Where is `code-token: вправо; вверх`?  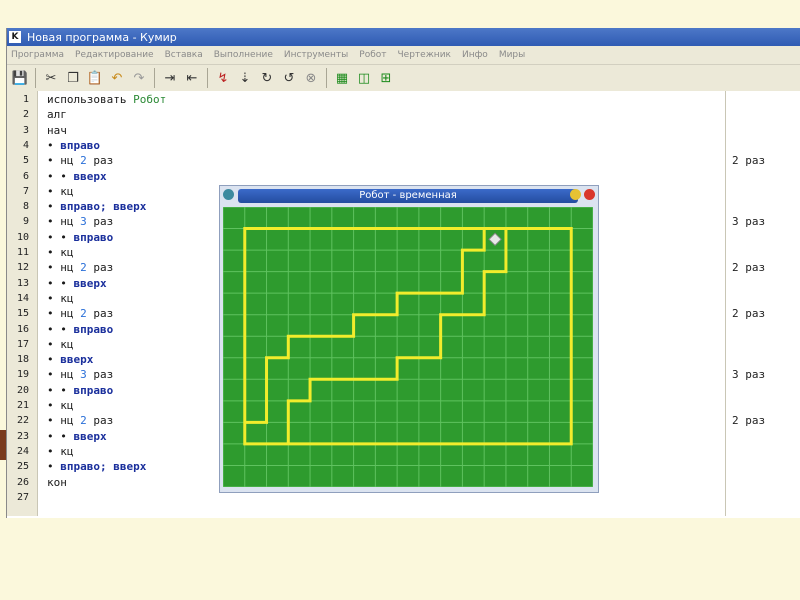
code-token: вправо; вверх is located at coordinates (103, 467).